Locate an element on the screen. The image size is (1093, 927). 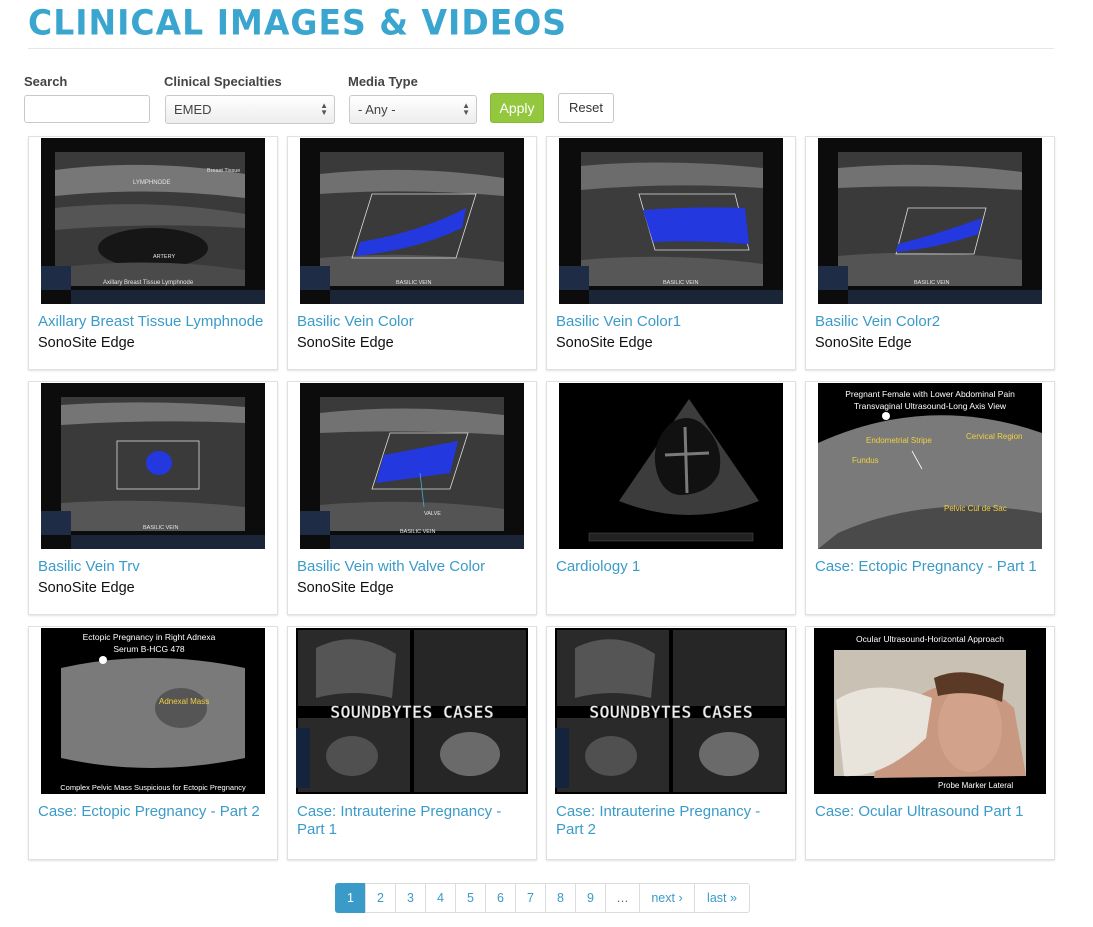
page-link-3: 3 is located at coordinates (410, 898).